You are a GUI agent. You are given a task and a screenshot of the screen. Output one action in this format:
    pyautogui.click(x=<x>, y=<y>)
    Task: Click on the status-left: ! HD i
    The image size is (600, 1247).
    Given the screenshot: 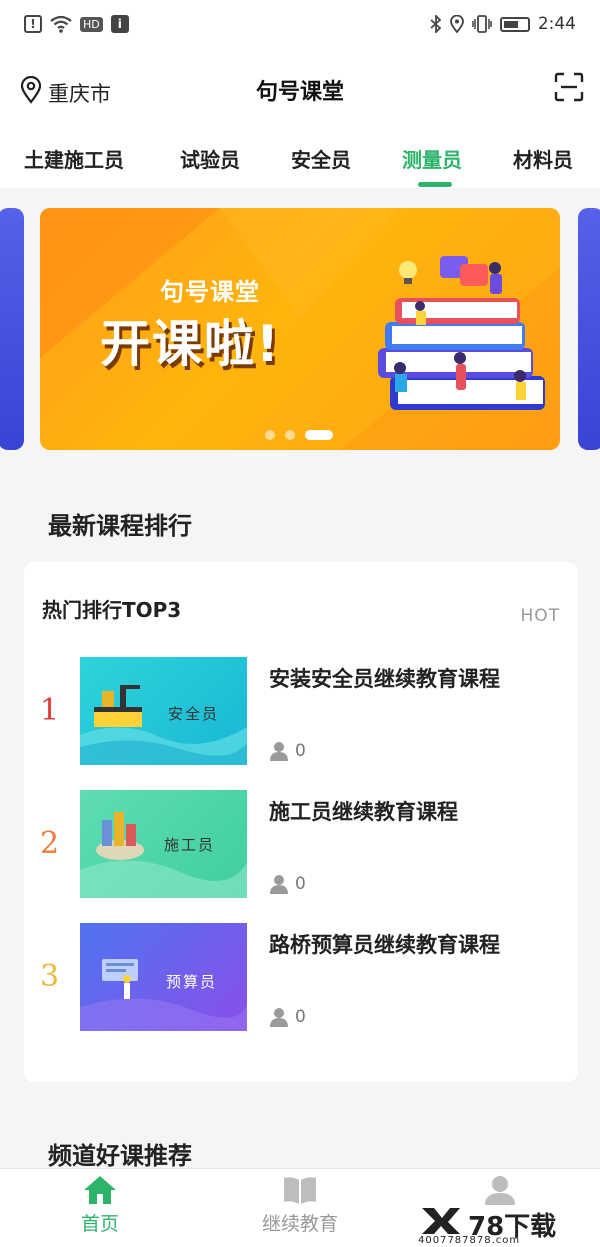 What is the action you would take?
    pyautogui.click(x=76, y=24)
    